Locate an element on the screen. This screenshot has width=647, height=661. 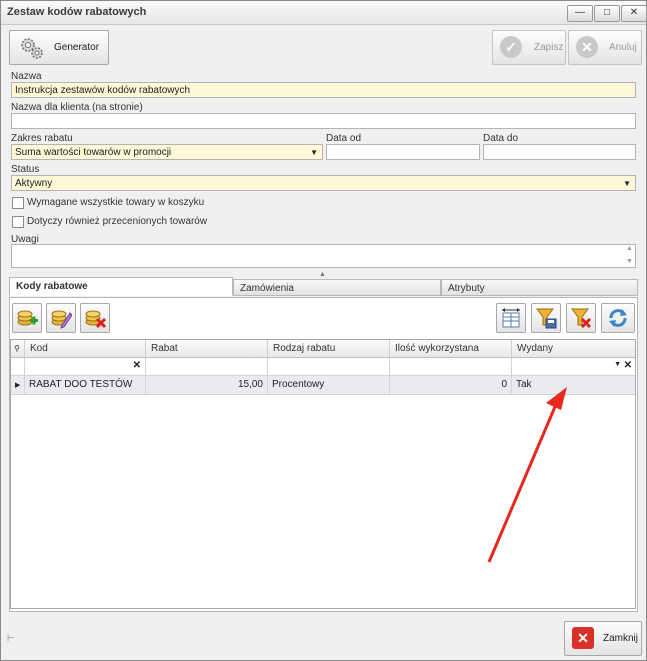
resize-grip-icon: ⊢ is located at coordinates (11, 638).